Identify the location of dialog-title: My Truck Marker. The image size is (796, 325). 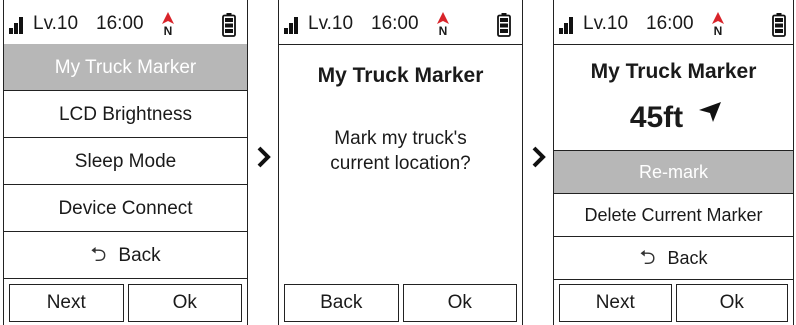
(400, 75).